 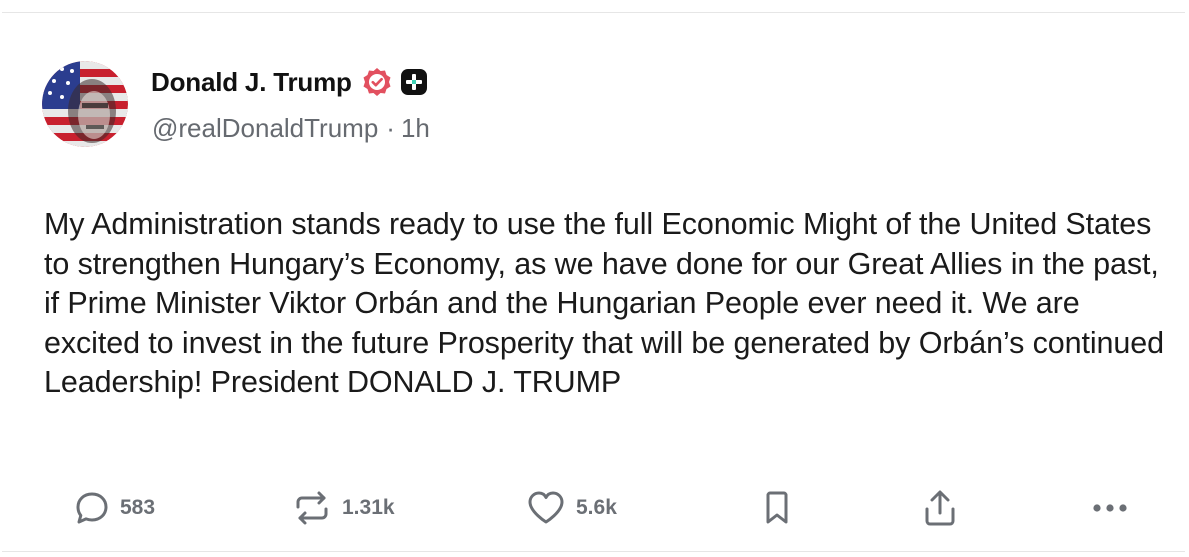 I want to click on like-button: 5.6k, so click(x=571, y=508).